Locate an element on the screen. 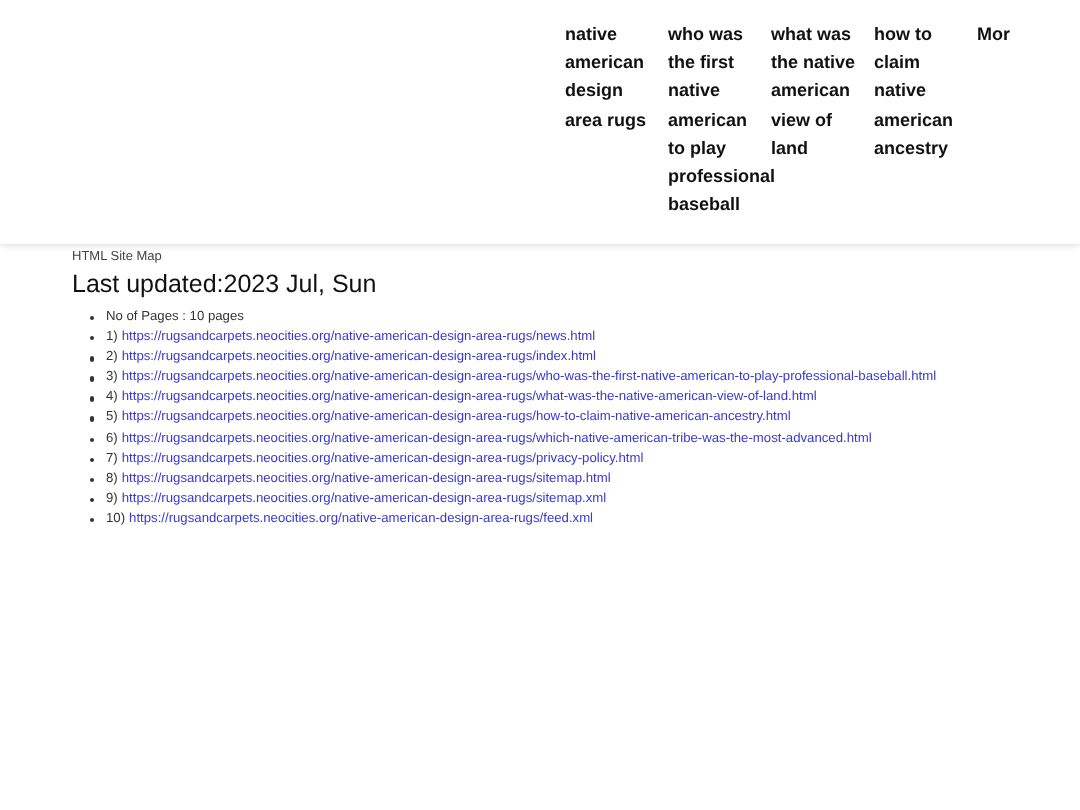 This screenshot has width=1080, height=810. nav-link: what was the native american view of land is located at coordinates (822, 132).